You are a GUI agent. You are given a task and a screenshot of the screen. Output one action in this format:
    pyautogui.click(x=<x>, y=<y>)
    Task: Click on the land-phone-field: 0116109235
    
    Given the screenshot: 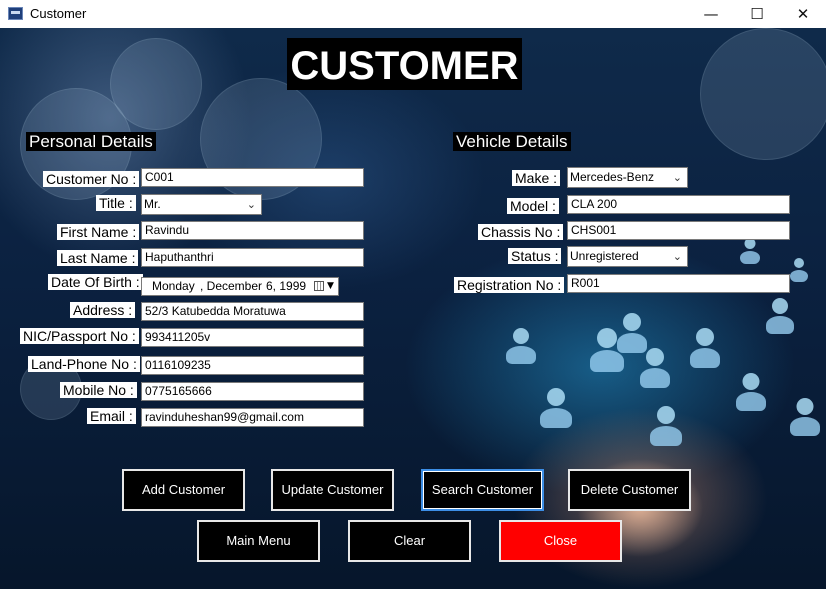 What is the action you would take?
    pyautogui.click(x=252, y=365)
    